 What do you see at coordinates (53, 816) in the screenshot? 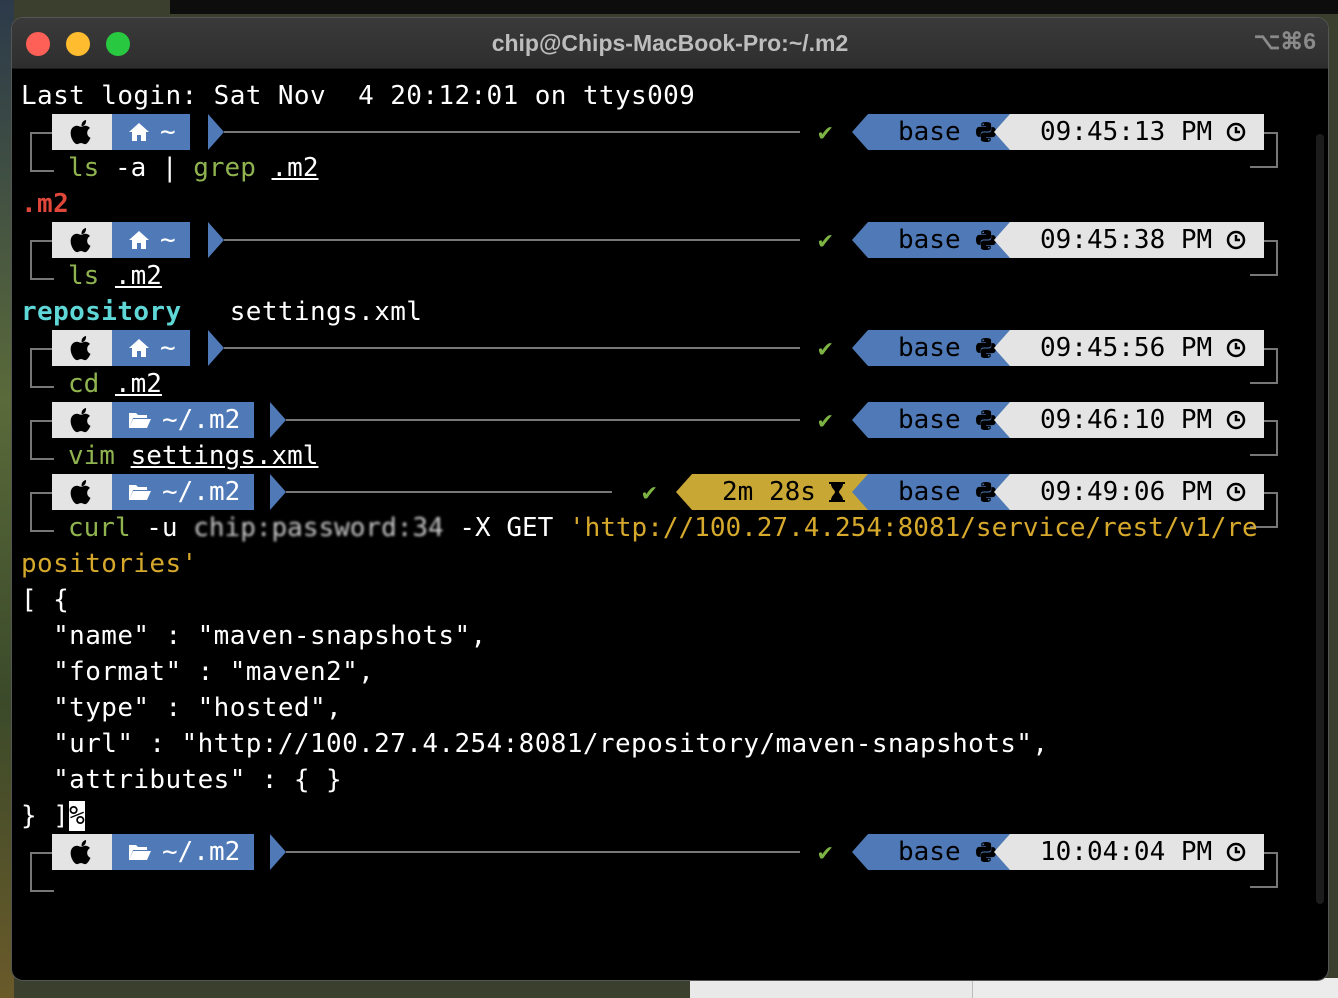
I see `json-closing-line: } ]%` at bounding box center [53, 816].